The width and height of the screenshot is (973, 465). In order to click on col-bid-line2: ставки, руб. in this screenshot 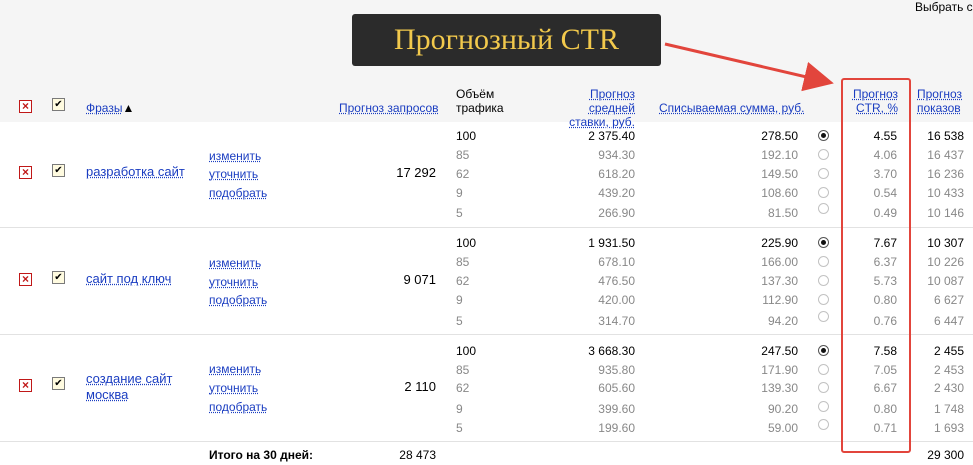, I will do `click(588, 122)`.